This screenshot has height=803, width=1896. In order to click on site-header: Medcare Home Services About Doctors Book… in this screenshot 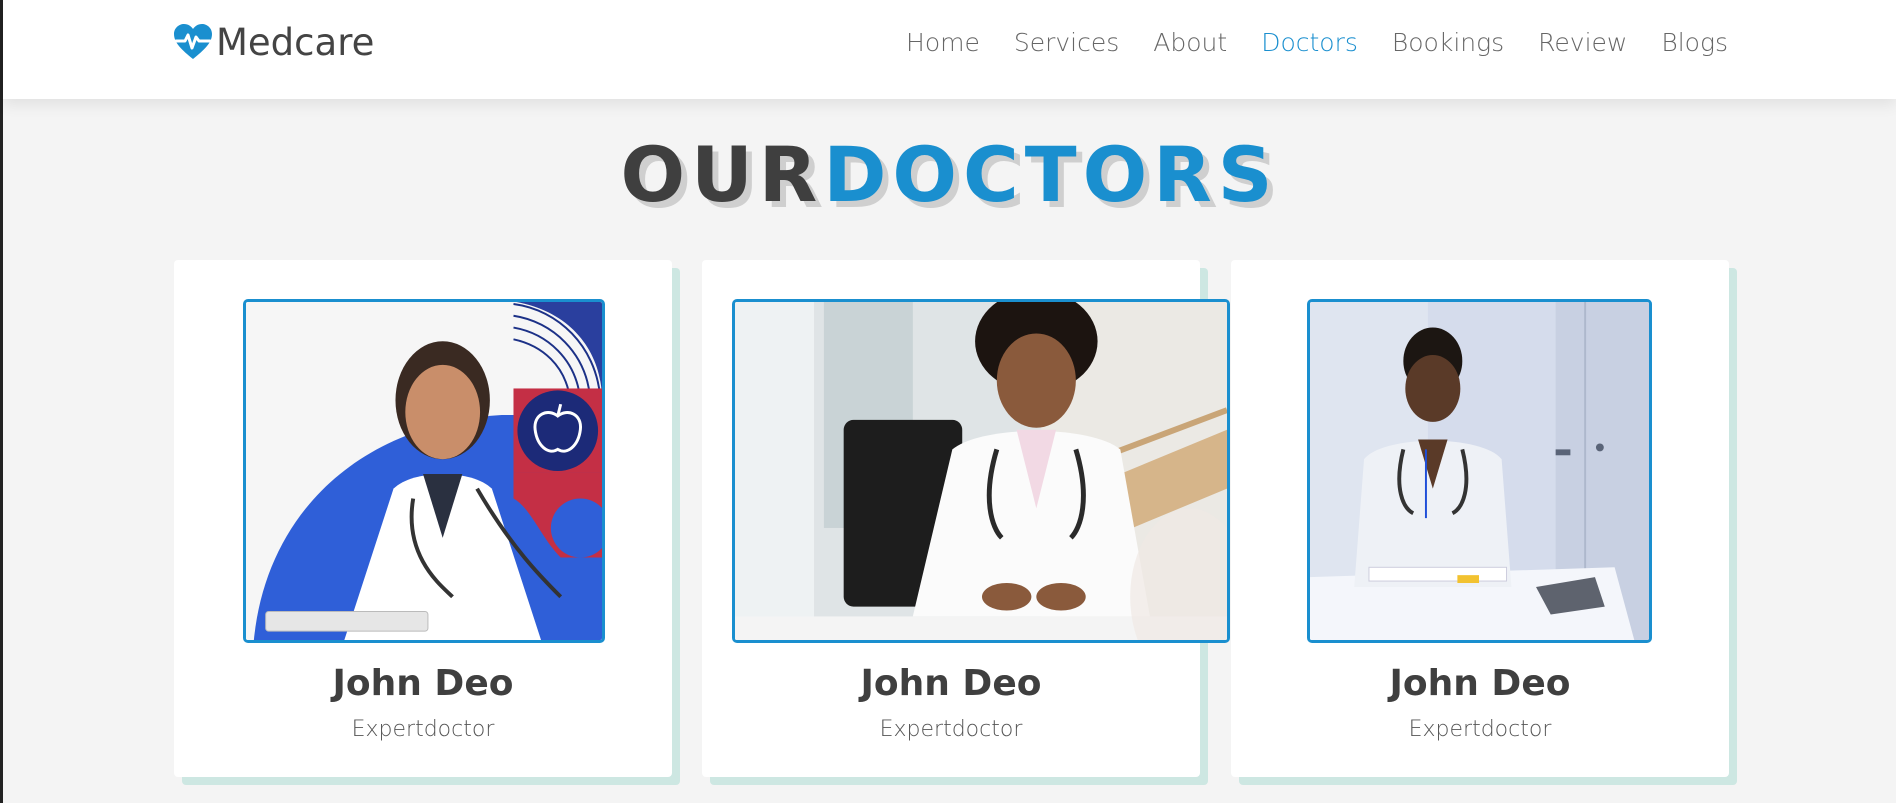, I will do `click(949, 49)`.